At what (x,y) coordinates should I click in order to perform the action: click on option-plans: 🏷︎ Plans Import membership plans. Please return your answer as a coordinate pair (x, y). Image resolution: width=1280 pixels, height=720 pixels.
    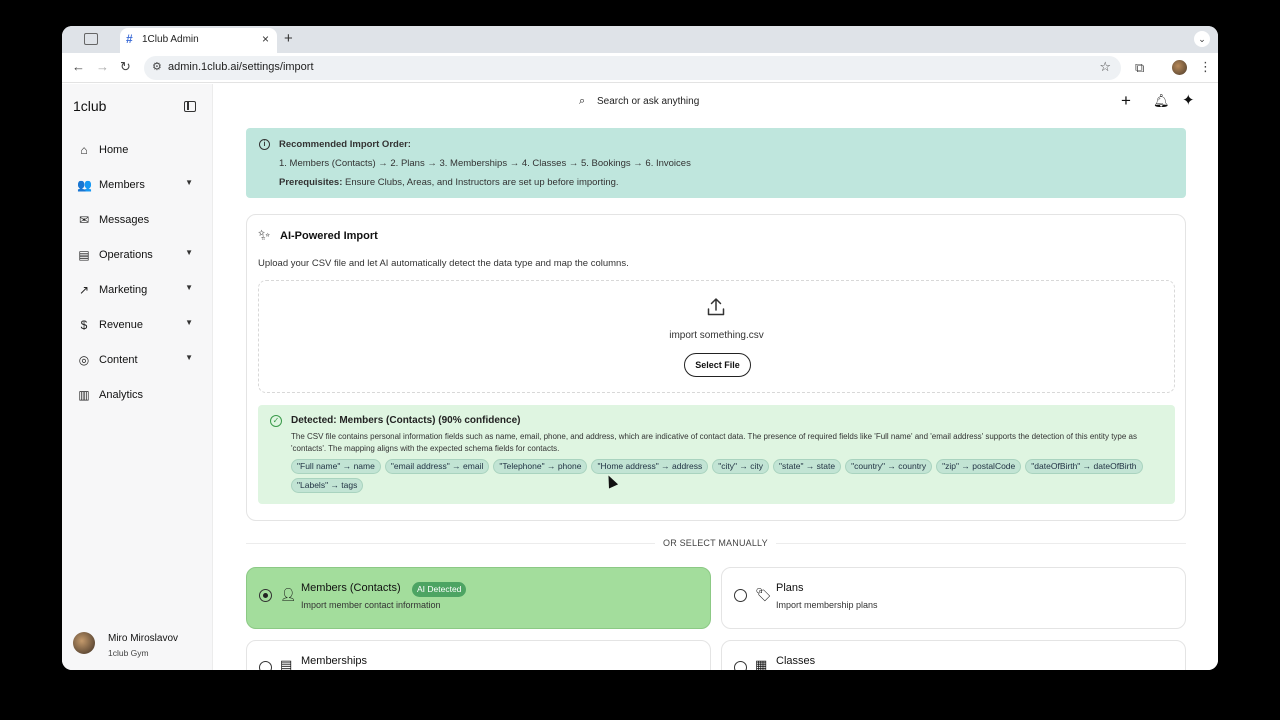
    Looking at the image, I should click on (953, 598).